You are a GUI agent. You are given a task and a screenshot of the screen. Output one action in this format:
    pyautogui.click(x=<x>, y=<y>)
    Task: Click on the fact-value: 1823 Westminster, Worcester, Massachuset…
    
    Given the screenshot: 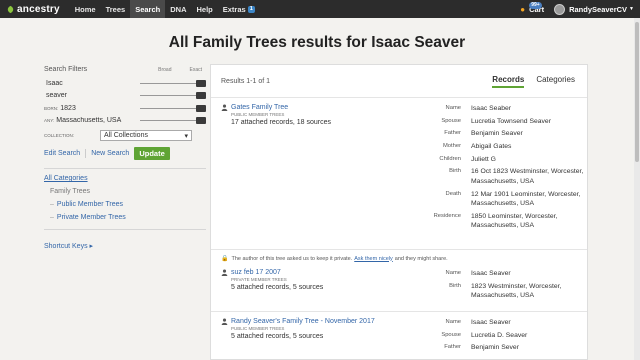 What is the action you would take?
    pyautogui.click(x=516, y=291)
    